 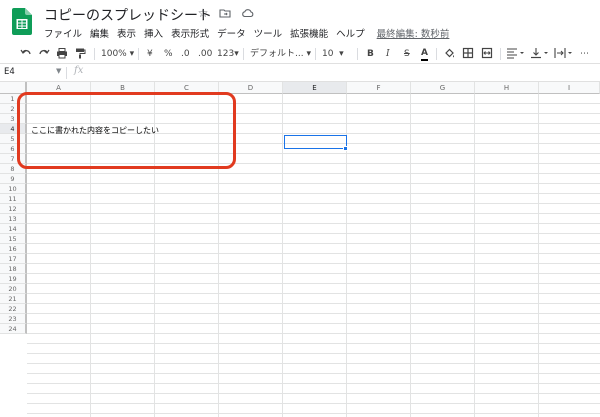 What do you see at coordinates (13, 179) in the screenshot?
I see `row-header-9: 9` at bounding box center [13, 179].